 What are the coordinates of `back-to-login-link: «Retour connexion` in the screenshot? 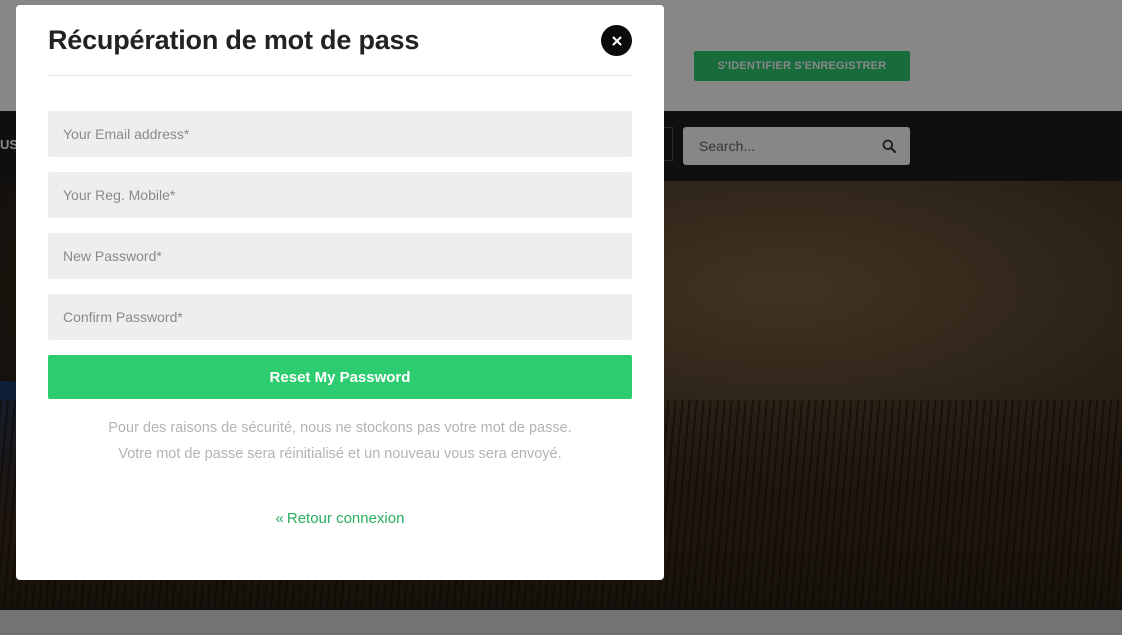 It's located at (340, 518).